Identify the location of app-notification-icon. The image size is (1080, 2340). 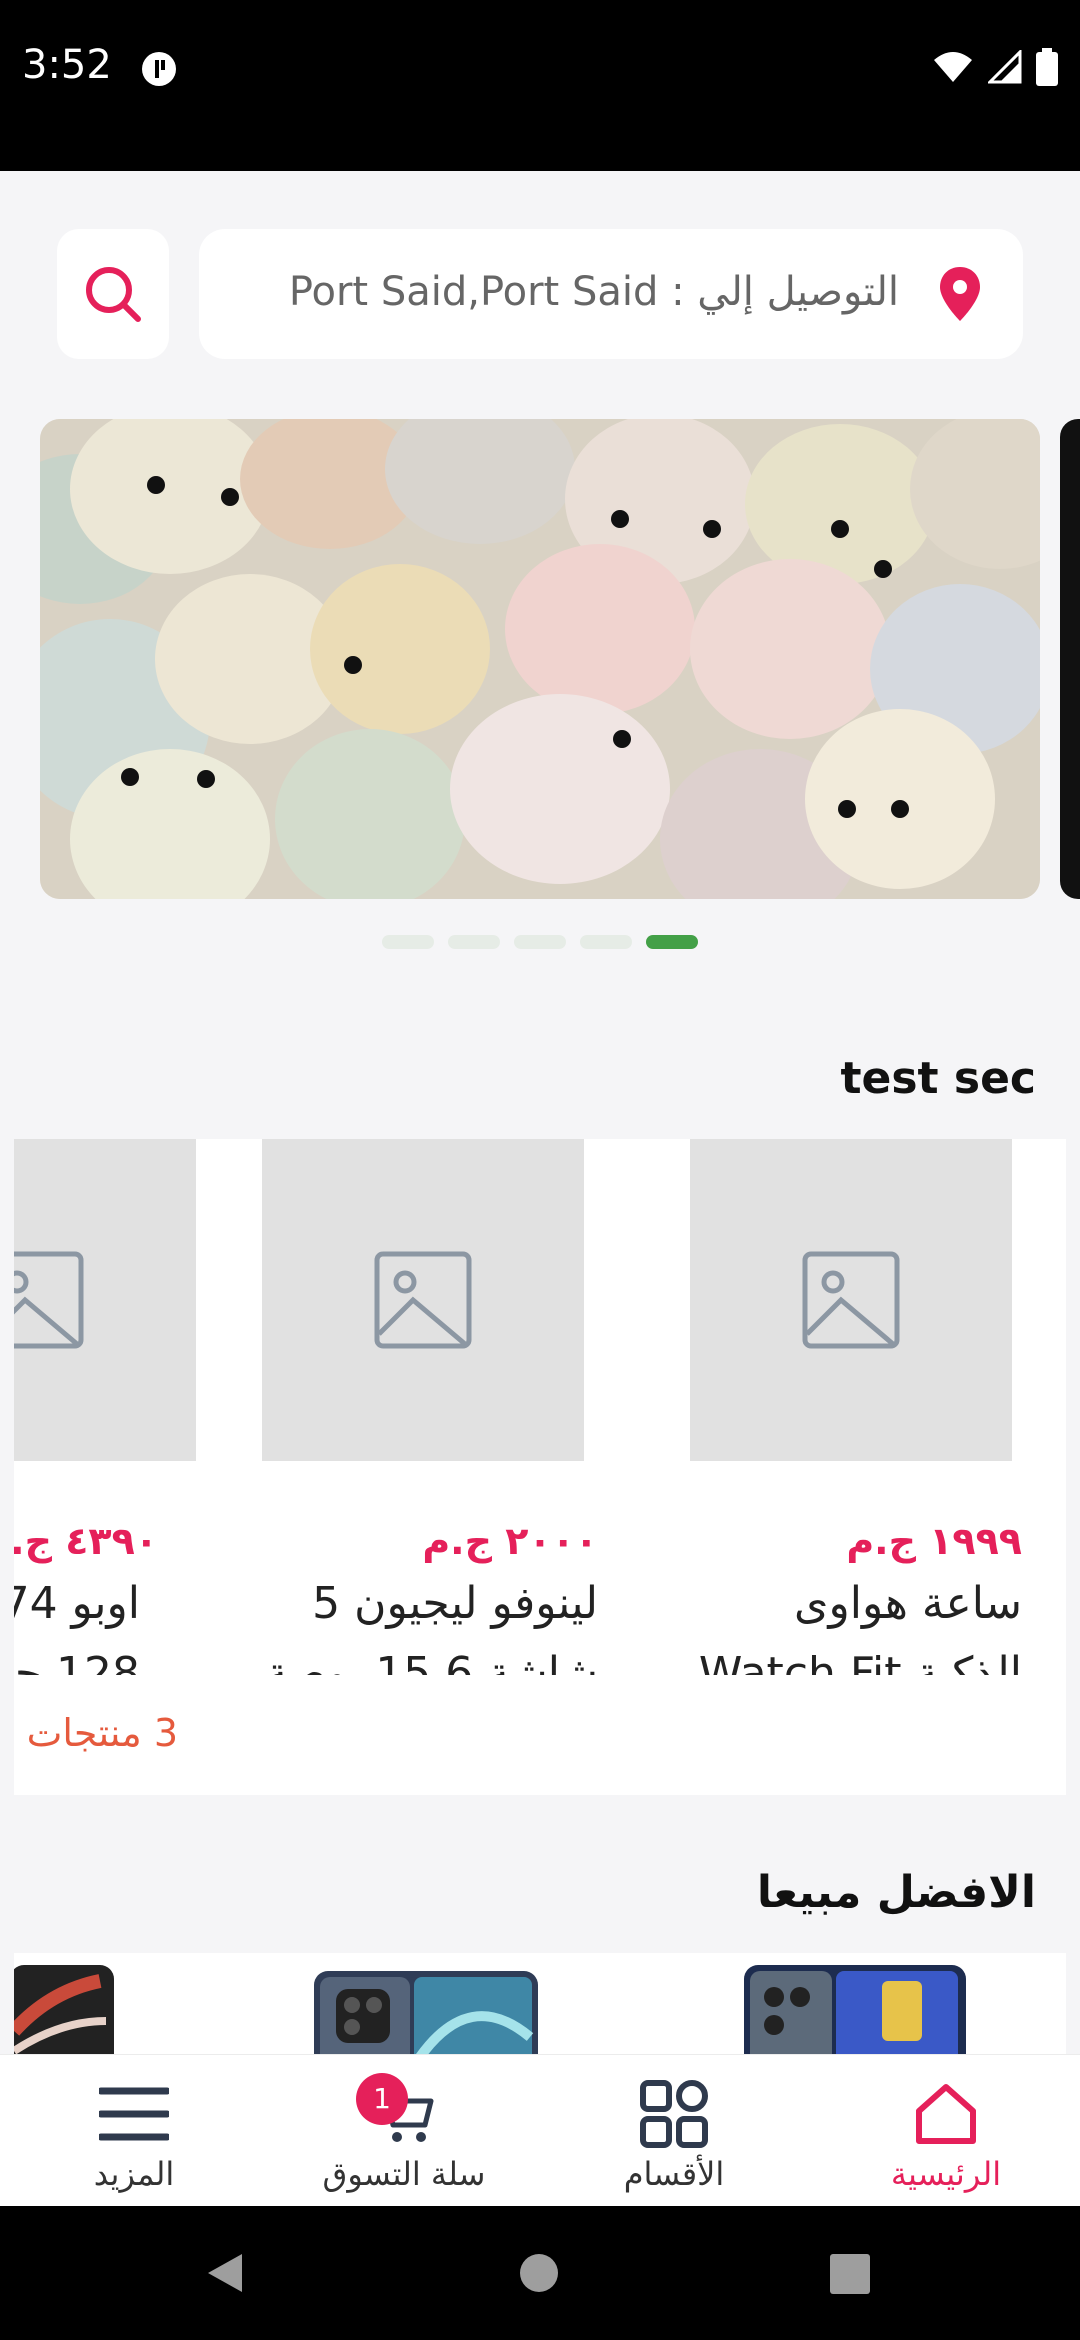
(159, 69).